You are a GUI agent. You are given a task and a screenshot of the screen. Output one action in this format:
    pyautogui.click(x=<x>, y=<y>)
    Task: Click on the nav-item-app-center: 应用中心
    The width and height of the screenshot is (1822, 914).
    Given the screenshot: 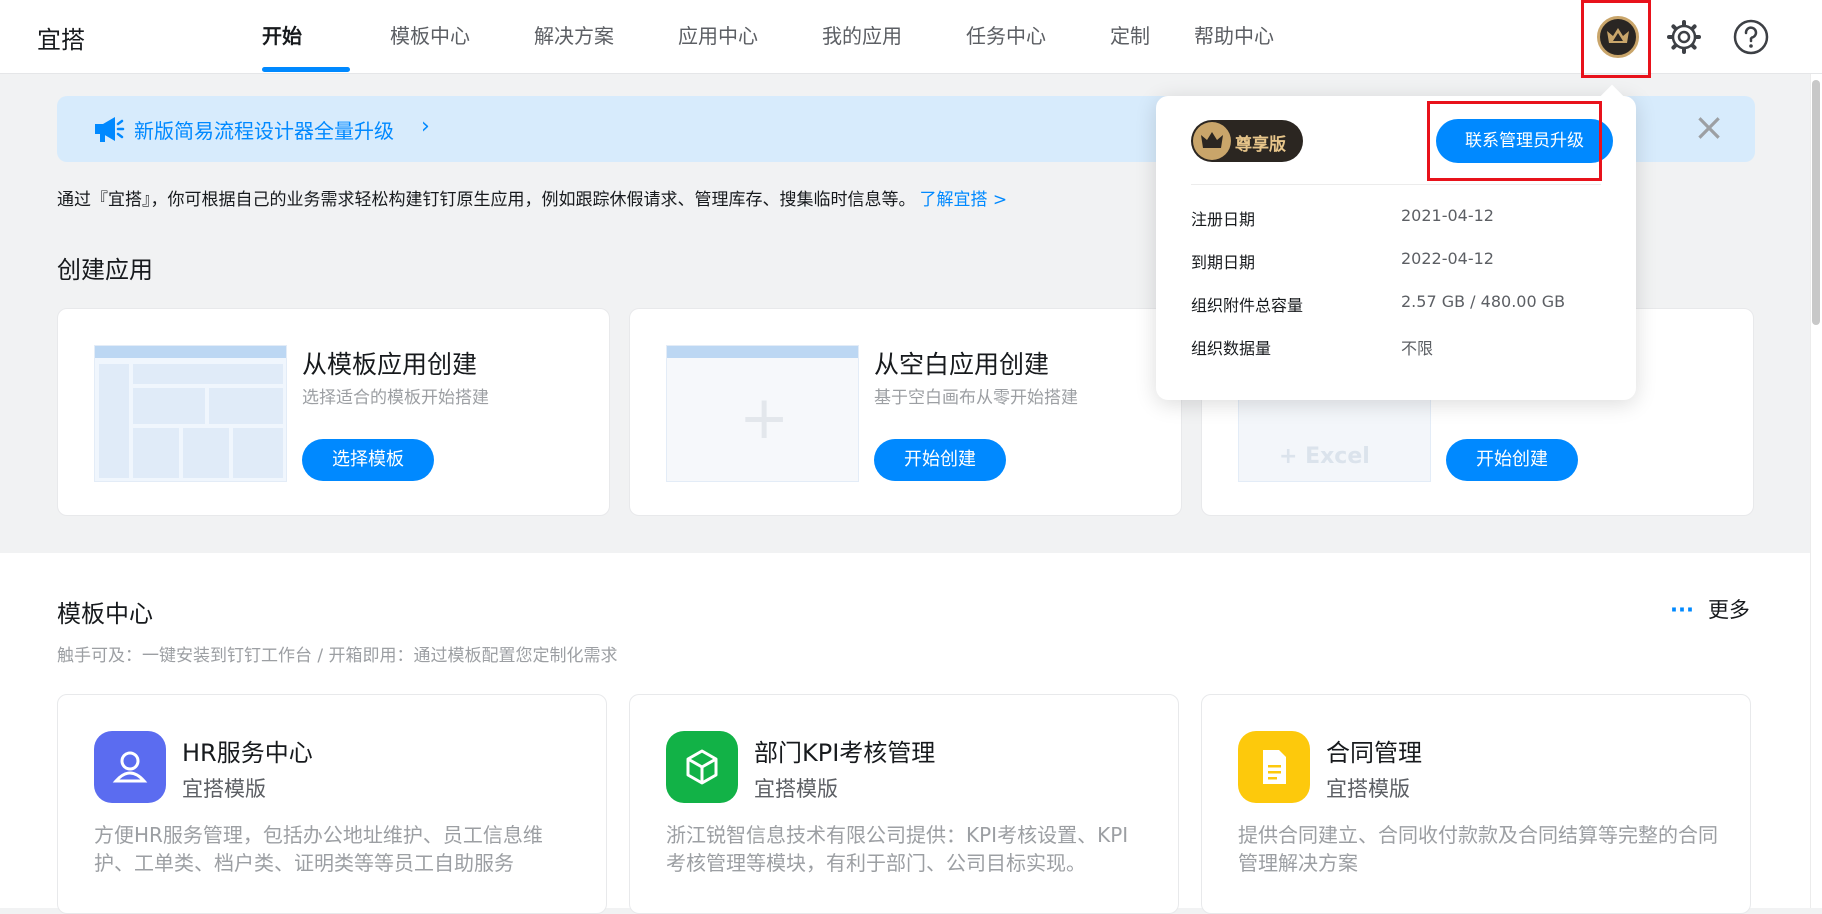 What is the action you would take?
    pyautogui.click(x=730, y=37)
    